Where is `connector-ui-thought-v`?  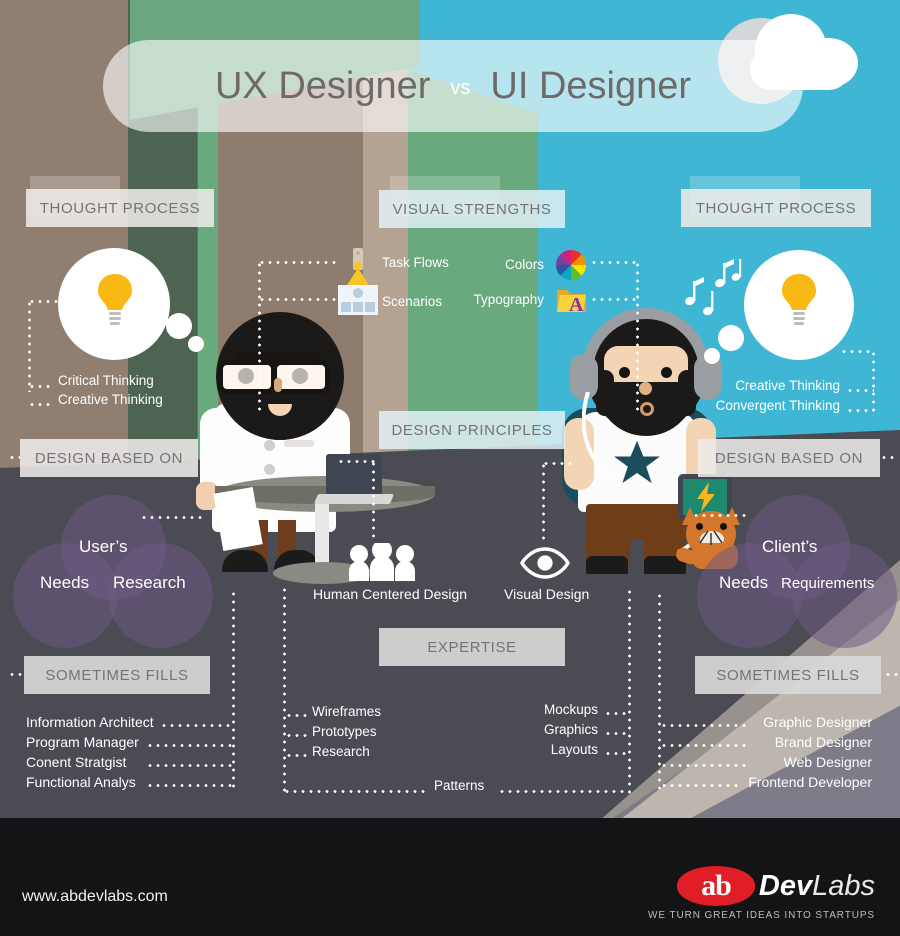 connector-ui-thought-v is located at coordinates (873, 381).